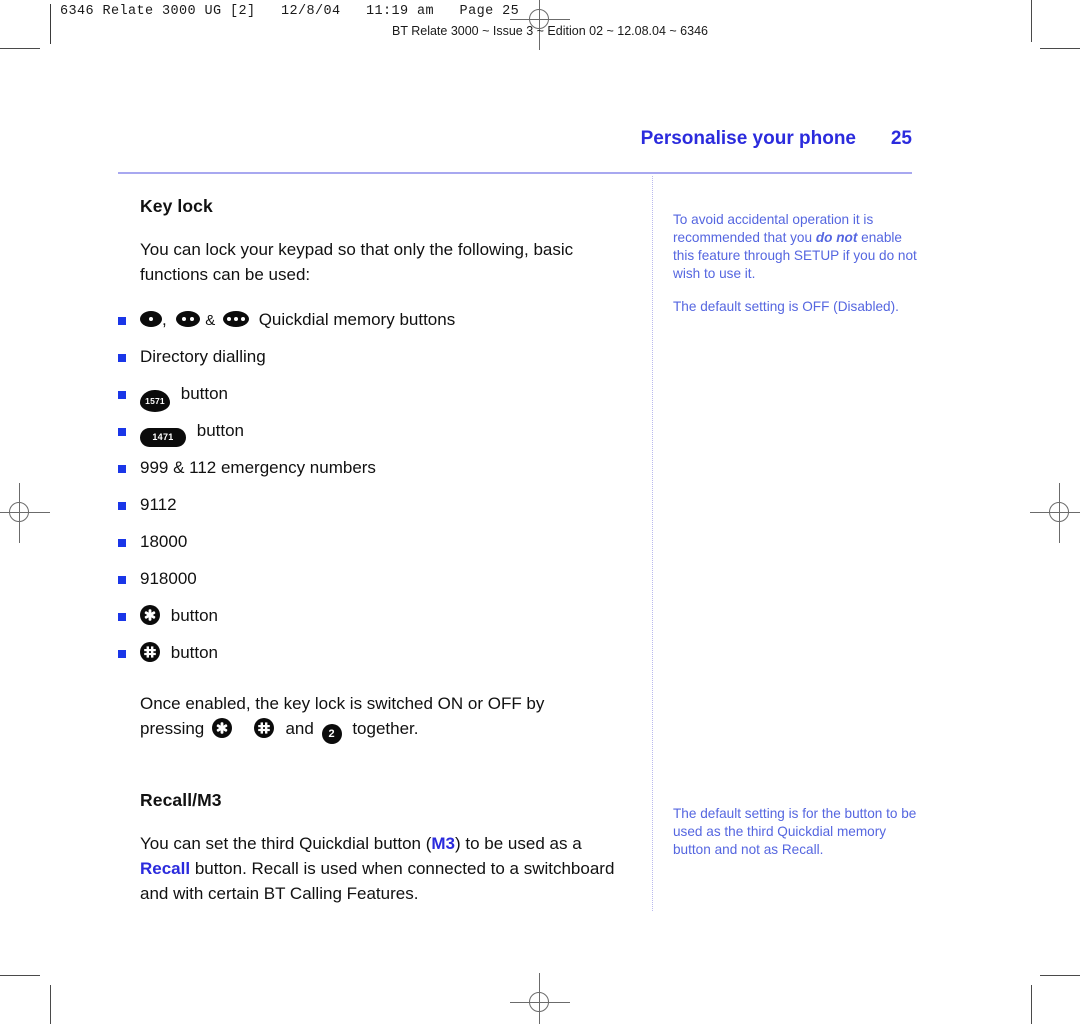 The image size is (1080, 1024). I want to click on list-item-label: Directory dialling, so click(203, 356).